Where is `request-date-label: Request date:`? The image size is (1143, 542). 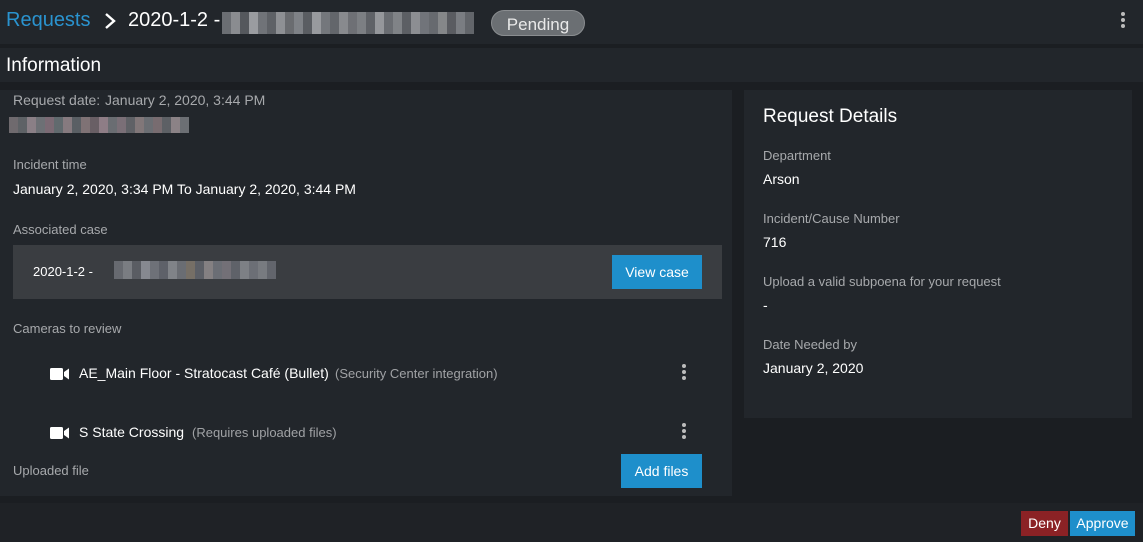 request-date-label: Request date: is located at coordinates (57, 100).